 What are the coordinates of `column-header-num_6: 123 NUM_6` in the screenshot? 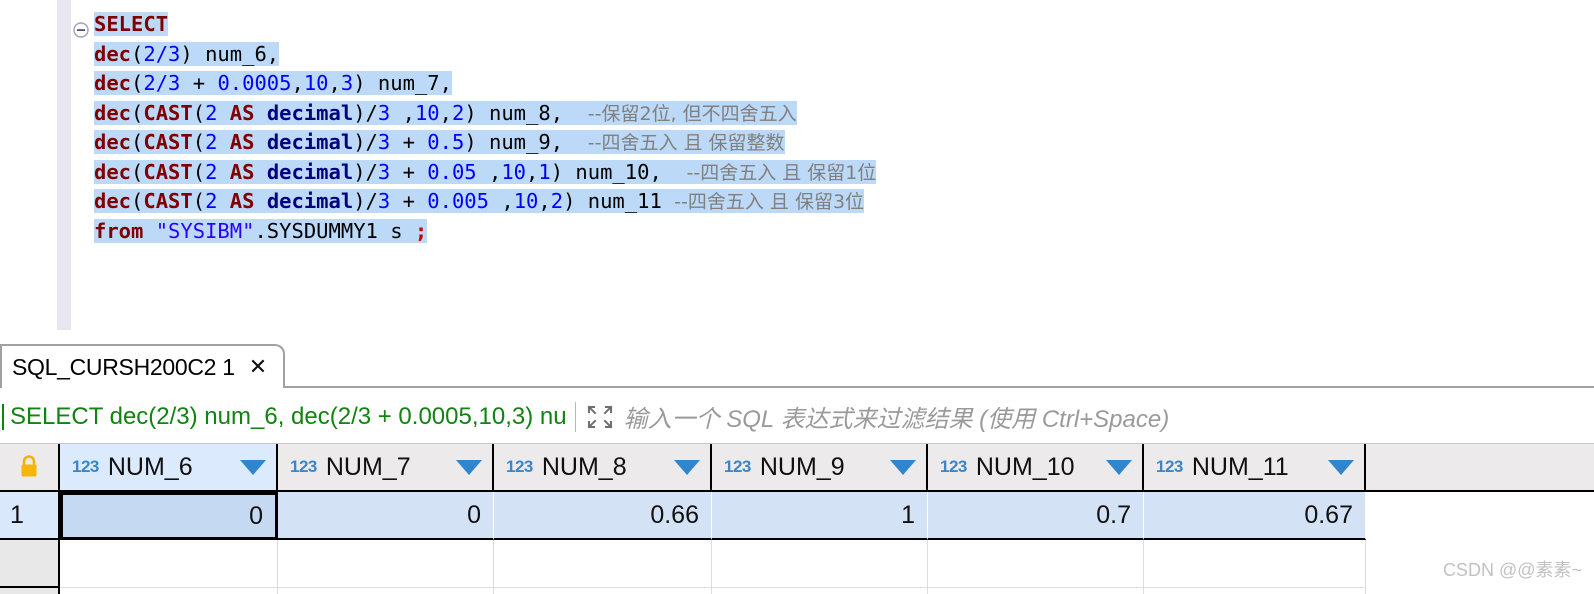 It's located at (169, 468).